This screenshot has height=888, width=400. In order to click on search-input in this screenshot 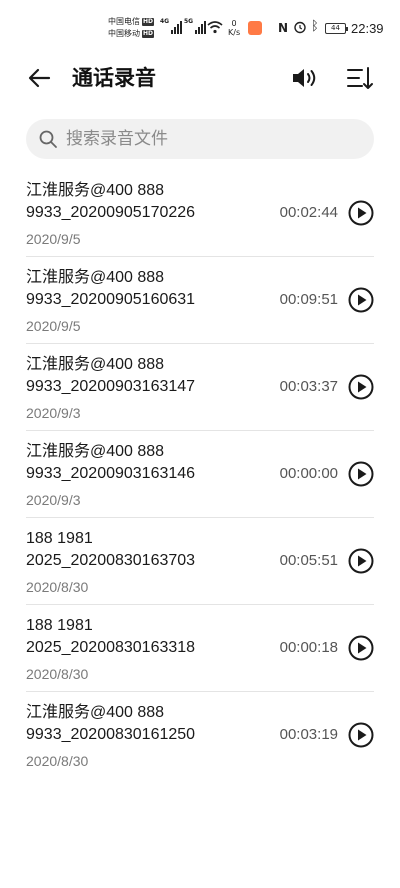, I will do `click(206, 139)`.